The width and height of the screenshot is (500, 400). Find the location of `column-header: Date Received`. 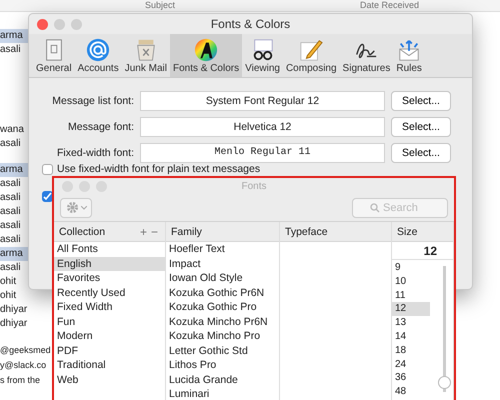

column-header: Date Received is located at coordinates (390, 5).